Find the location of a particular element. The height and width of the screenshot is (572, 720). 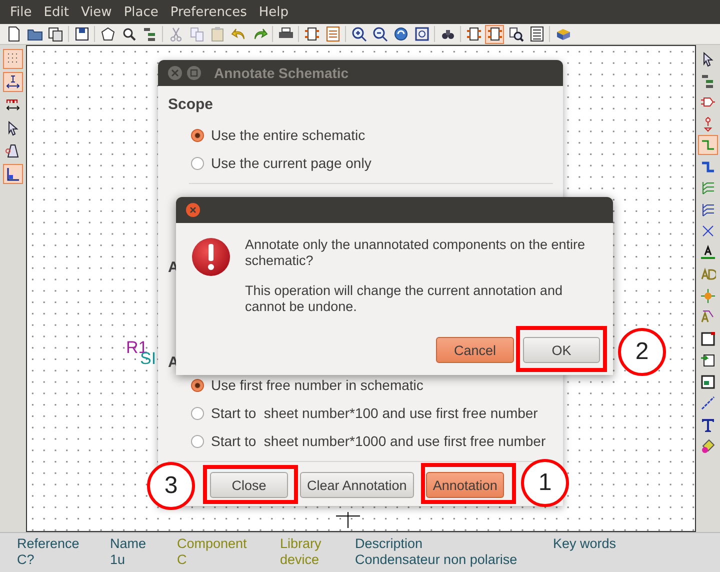

zoom-out-icon is located at coordinates (380, 34).